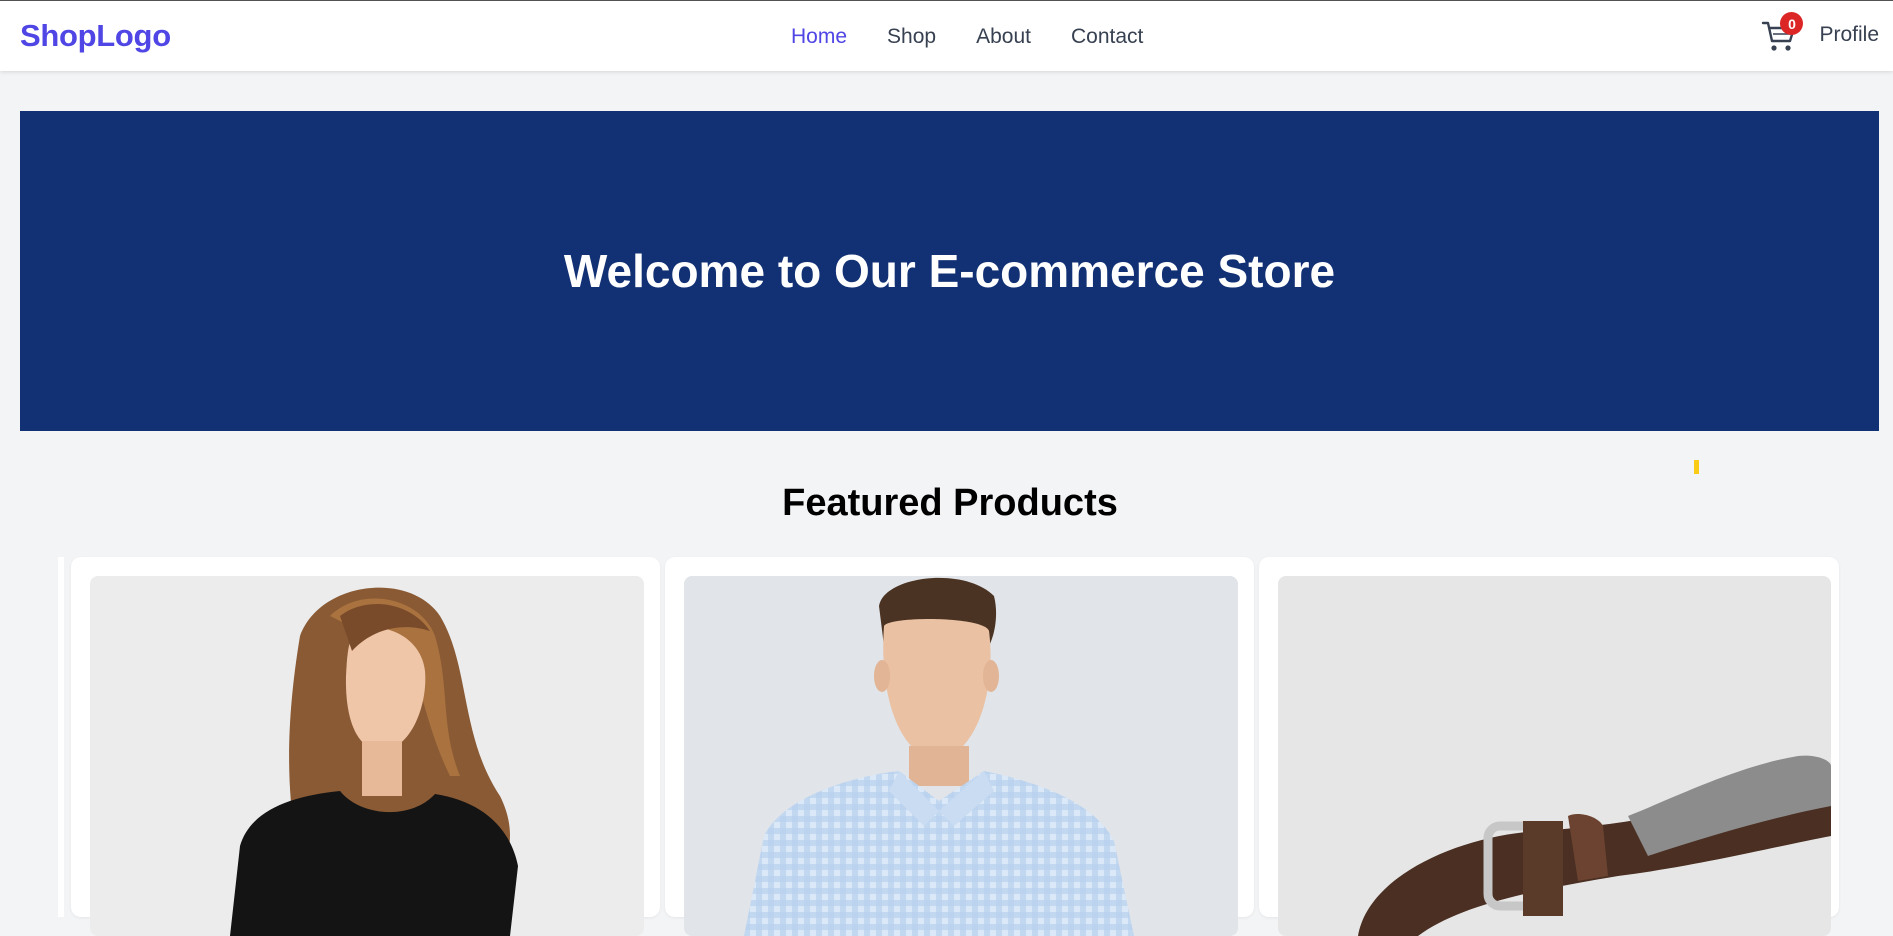 Image resolution: width=1893 pixels, height=936 pixels. I want to click on decorative-marker, so click(1696, 467).